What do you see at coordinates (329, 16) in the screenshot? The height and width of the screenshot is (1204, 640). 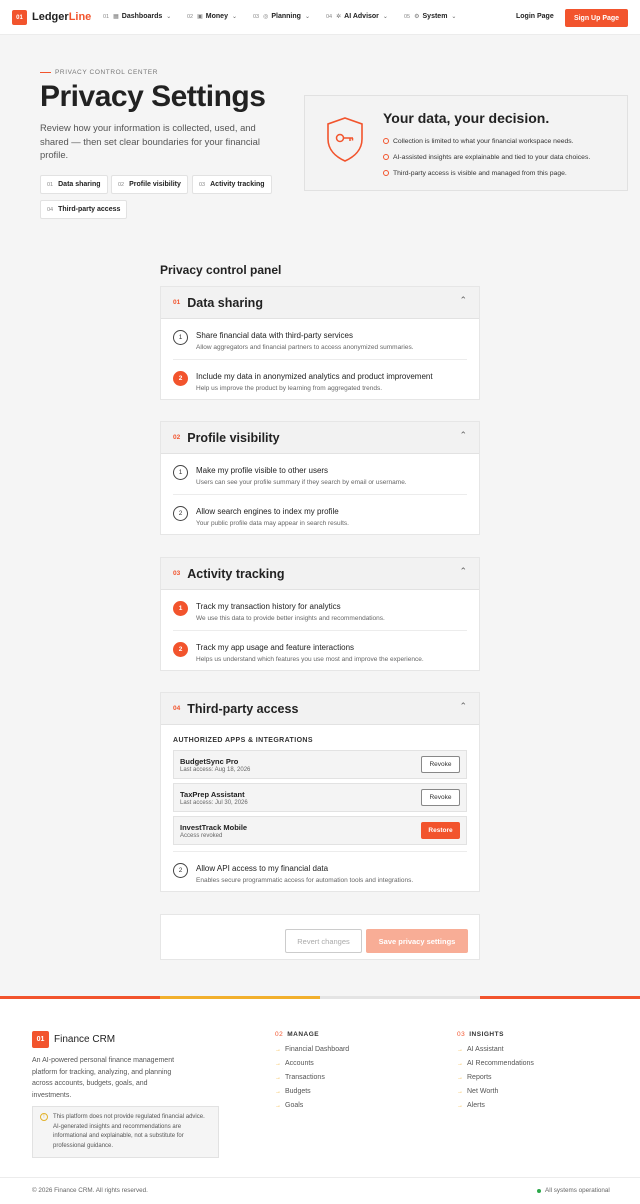 I see `nav-num: 04` at bounding box center [329, 16].